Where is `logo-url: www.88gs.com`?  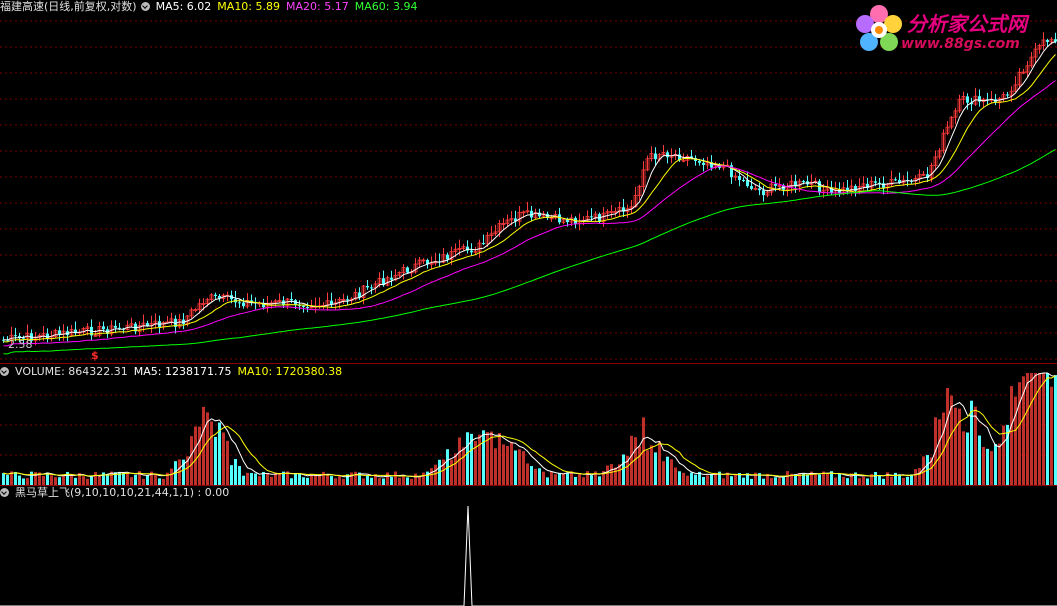
logo-url: www.88gs.com is located at coordinates (960, 44).